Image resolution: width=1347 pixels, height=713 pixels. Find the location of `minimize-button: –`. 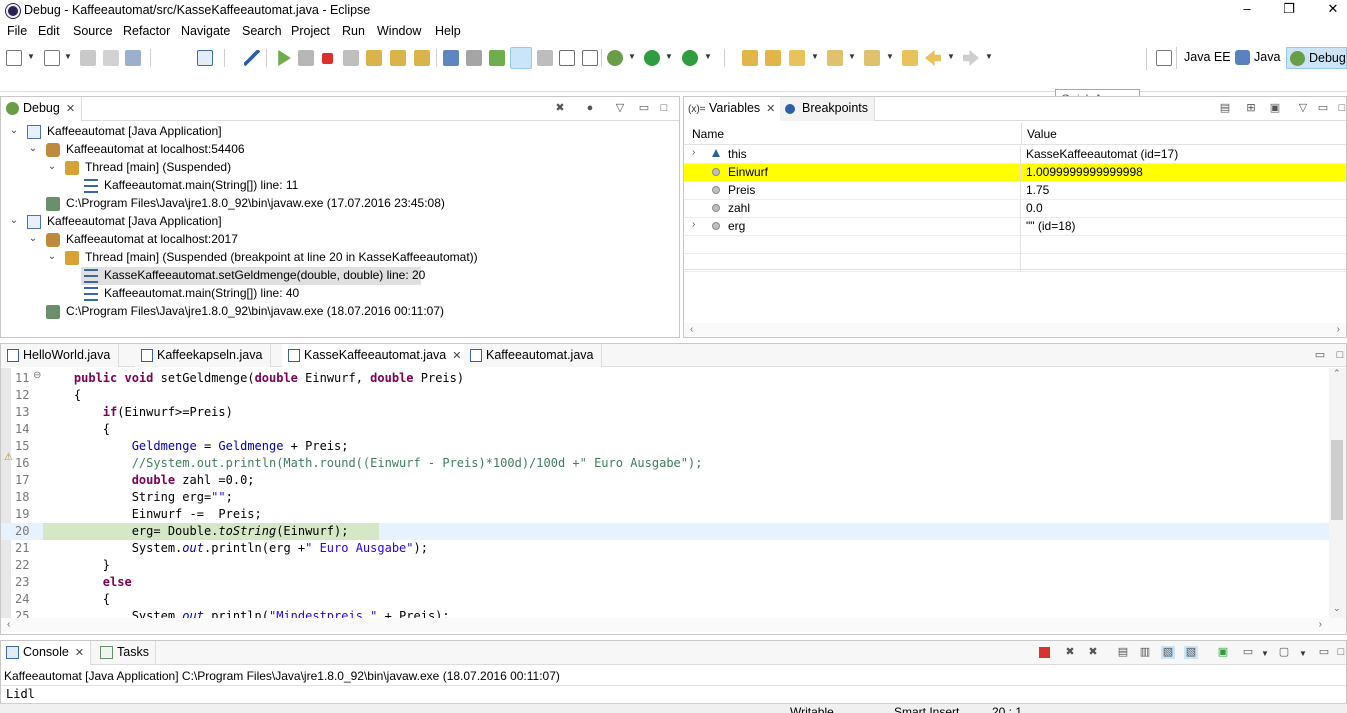

minimize-button: – is located at coordinates (1247, 10).